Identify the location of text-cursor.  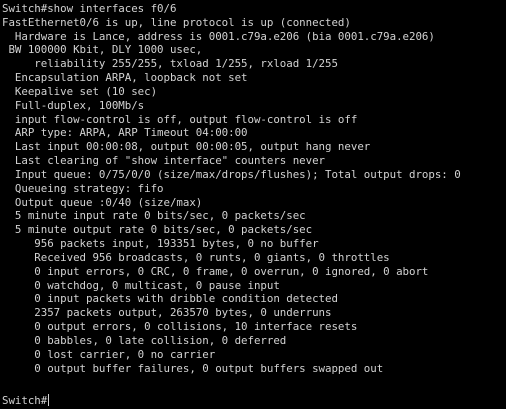
(49, 400).